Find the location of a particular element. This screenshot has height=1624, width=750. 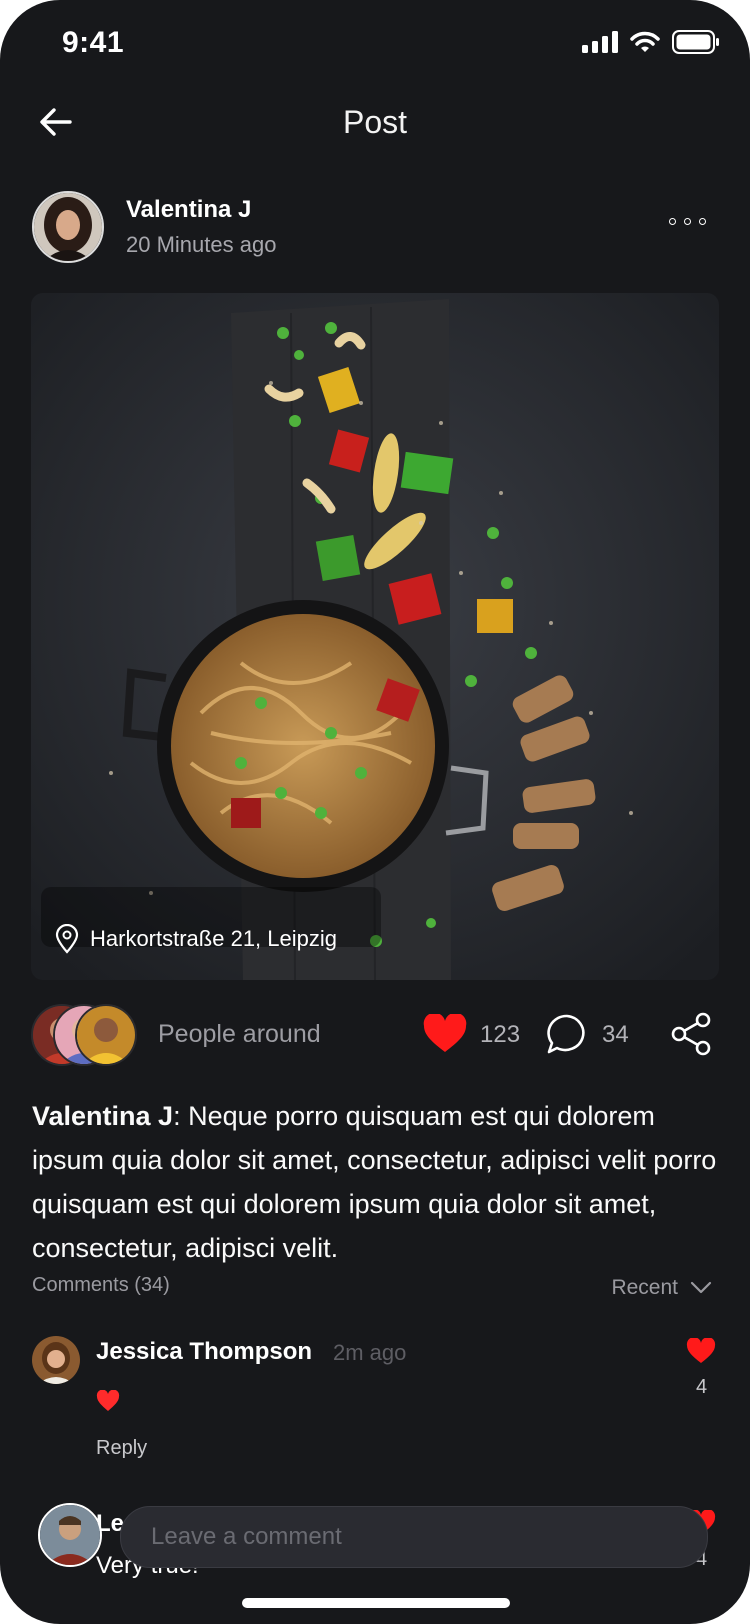

author-name: Valentina J is located at coordinates (188, 210).